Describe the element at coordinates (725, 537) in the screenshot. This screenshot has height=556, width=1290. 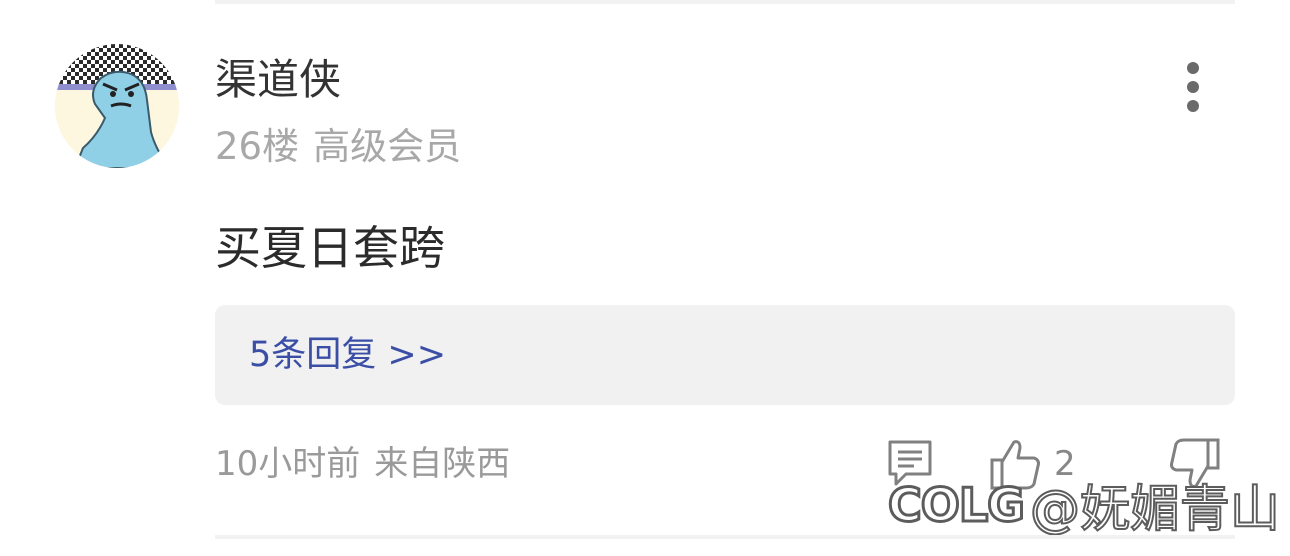
I see `bottom-divider` at that location.